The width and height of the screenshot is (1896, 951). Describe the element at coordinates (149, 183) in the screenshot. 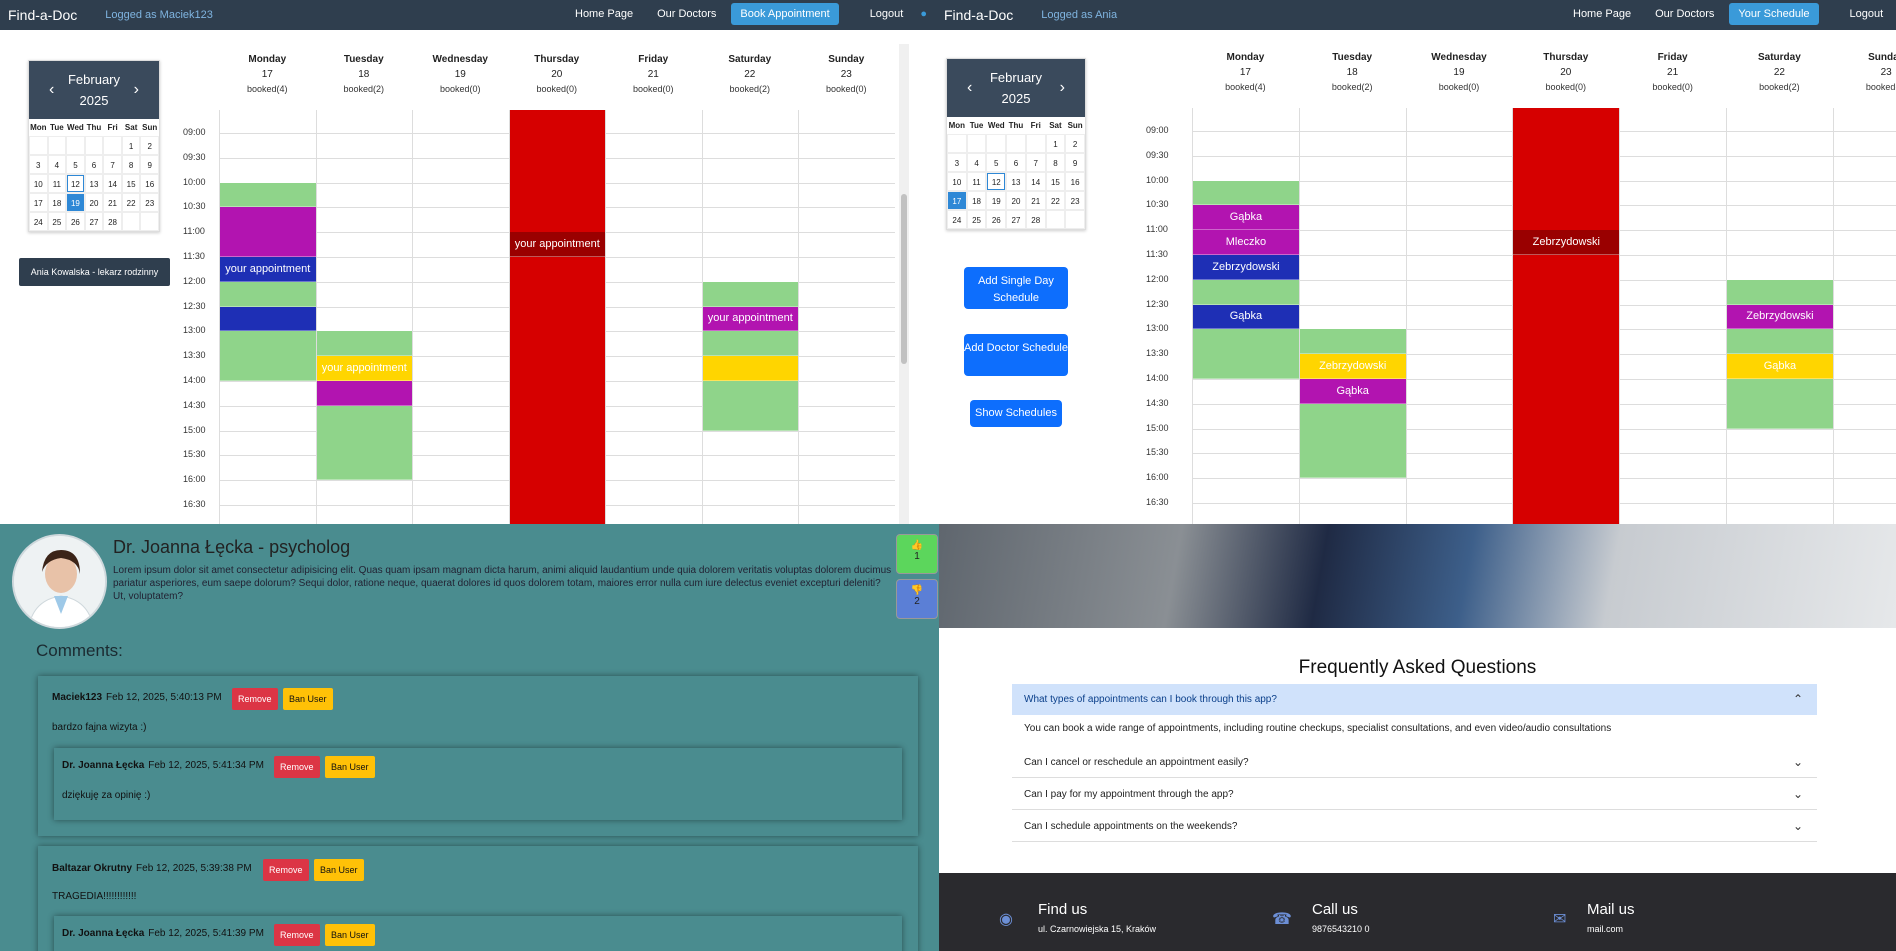

I see `calendar-day: 16` at that location.